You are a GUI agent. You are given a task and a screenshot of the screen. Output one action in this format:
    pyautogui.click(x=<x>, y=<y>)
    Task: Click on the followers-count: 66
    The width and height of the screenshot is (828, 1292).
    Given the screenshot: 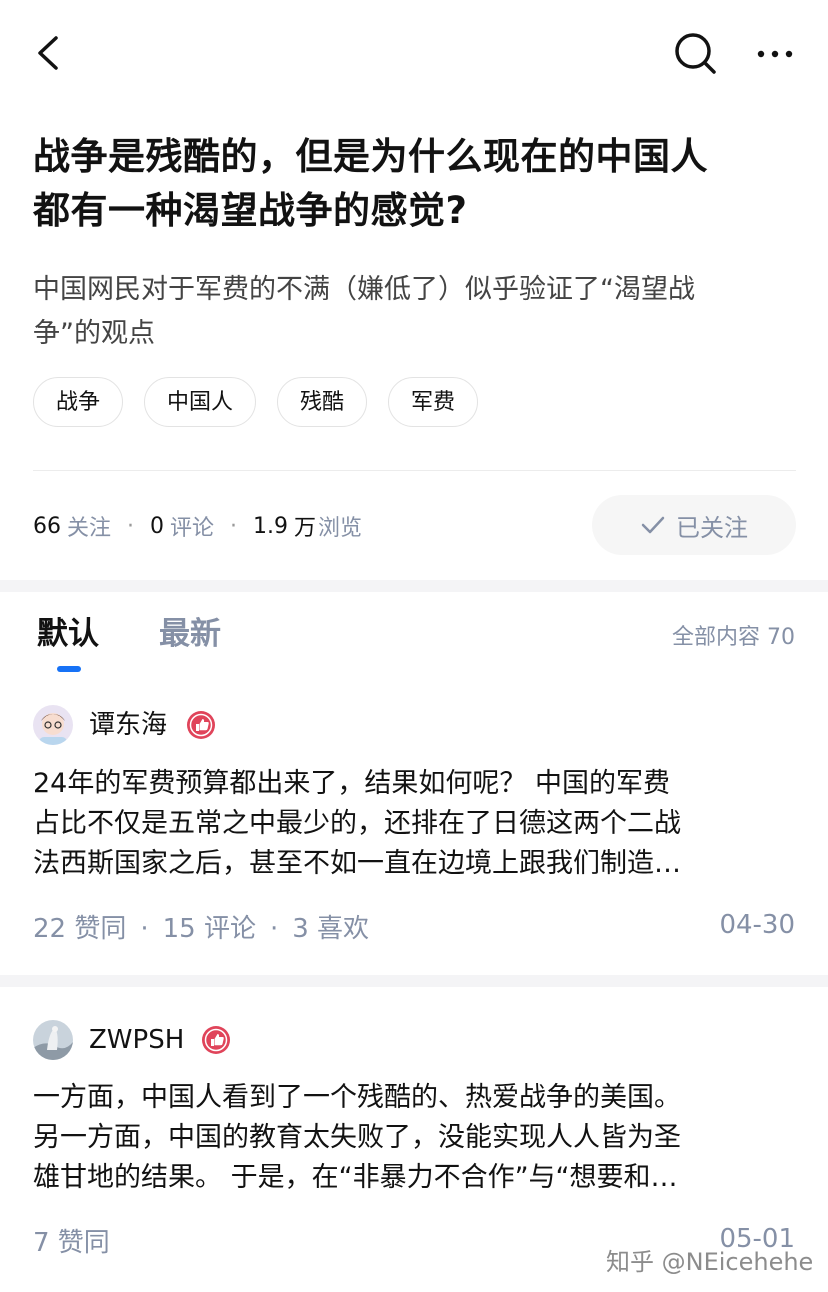 What is the action you would take?
    pyautogui.click(x=47, y=526)
    